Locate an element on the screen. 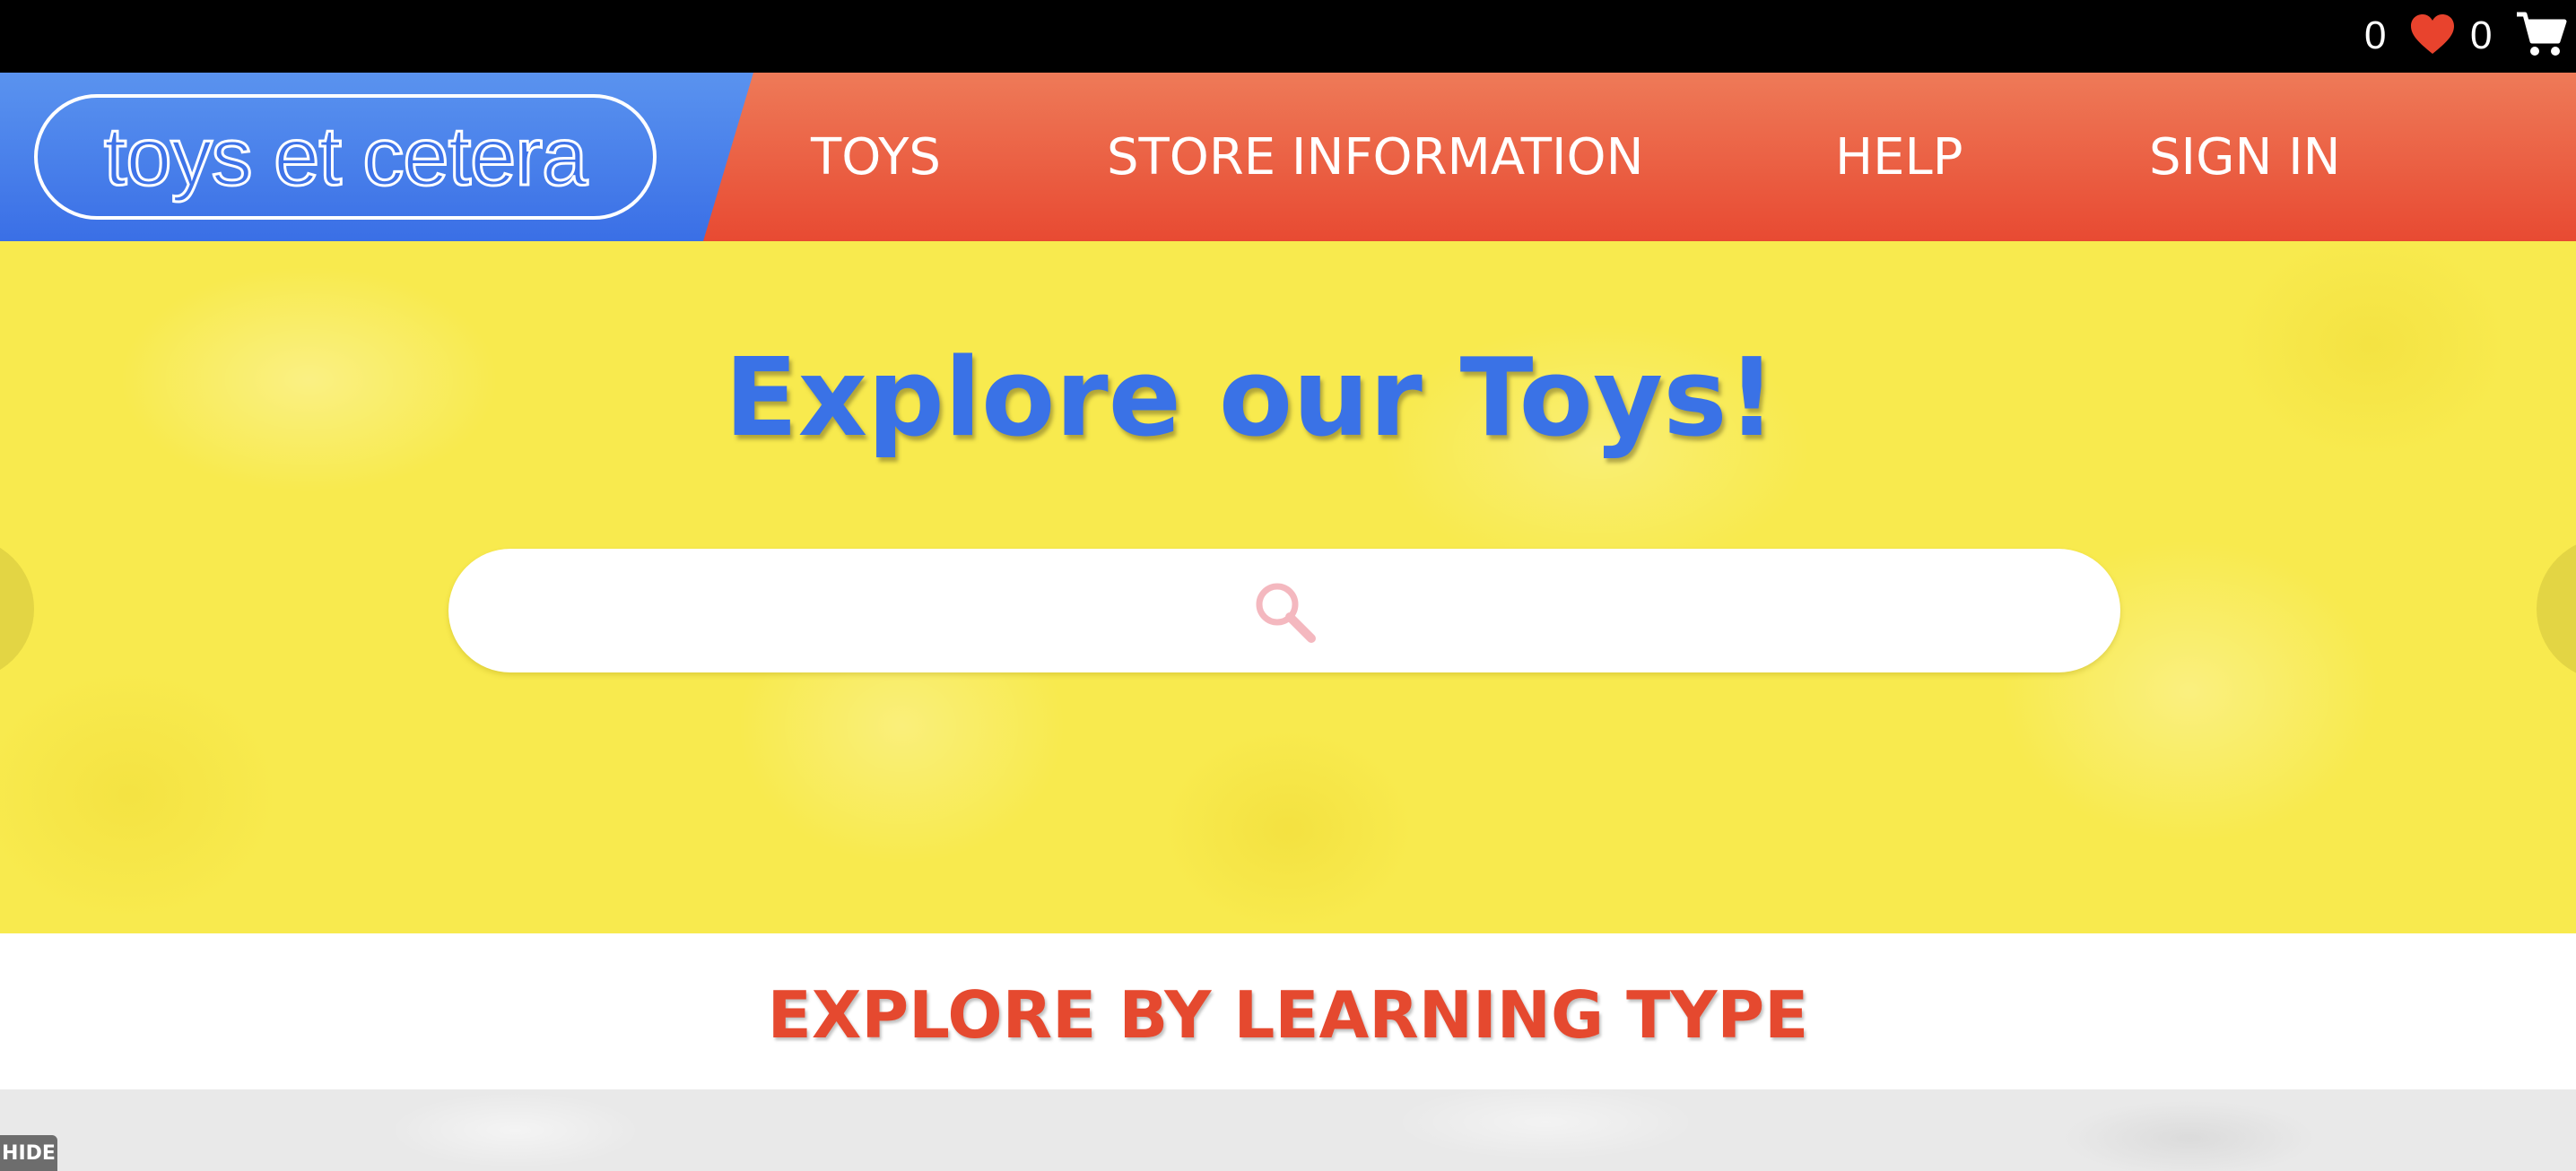 The image size is (2576, 1171). carousel-next-button is located at coordinates (2556, 609).